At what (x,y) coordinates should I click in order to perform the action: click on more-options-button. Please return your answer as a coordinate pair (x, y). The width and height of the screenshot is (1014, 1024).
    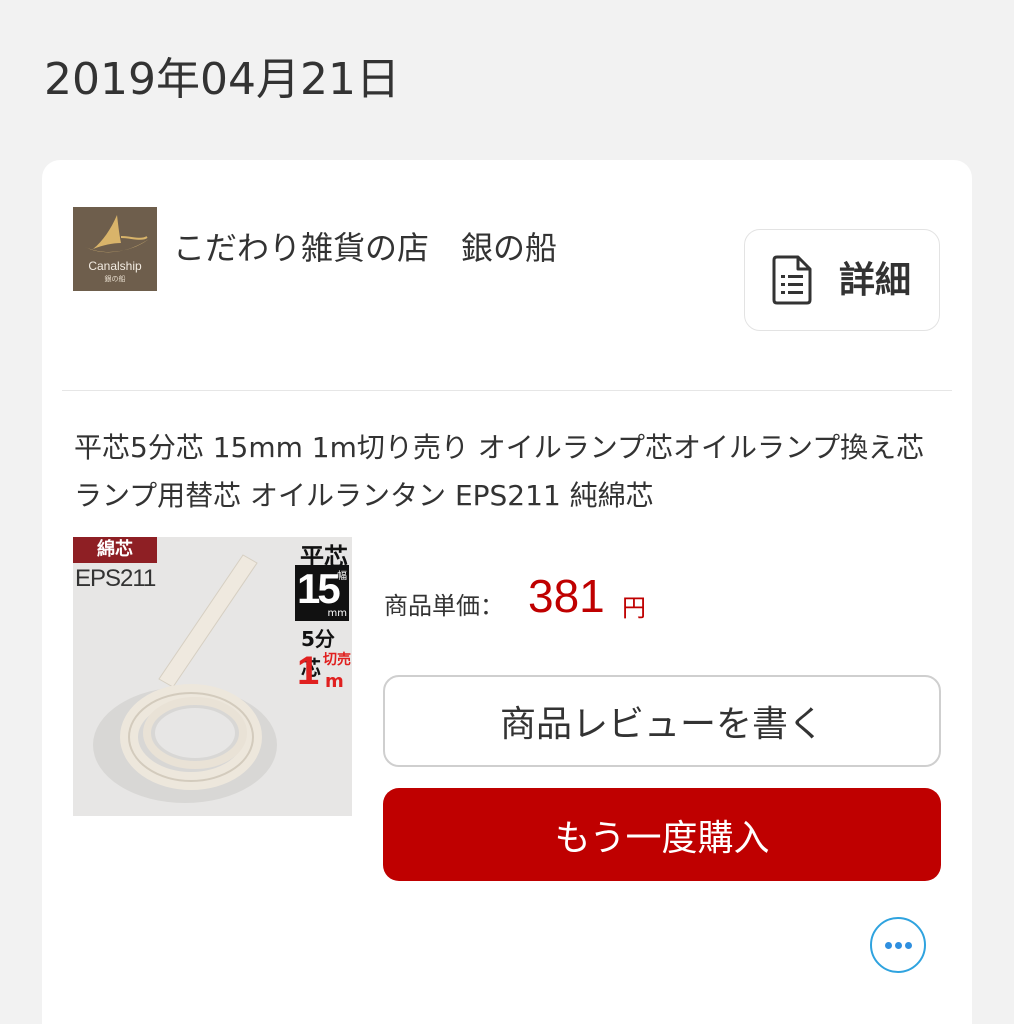
    Looking at the image, I should click on (898, 945).